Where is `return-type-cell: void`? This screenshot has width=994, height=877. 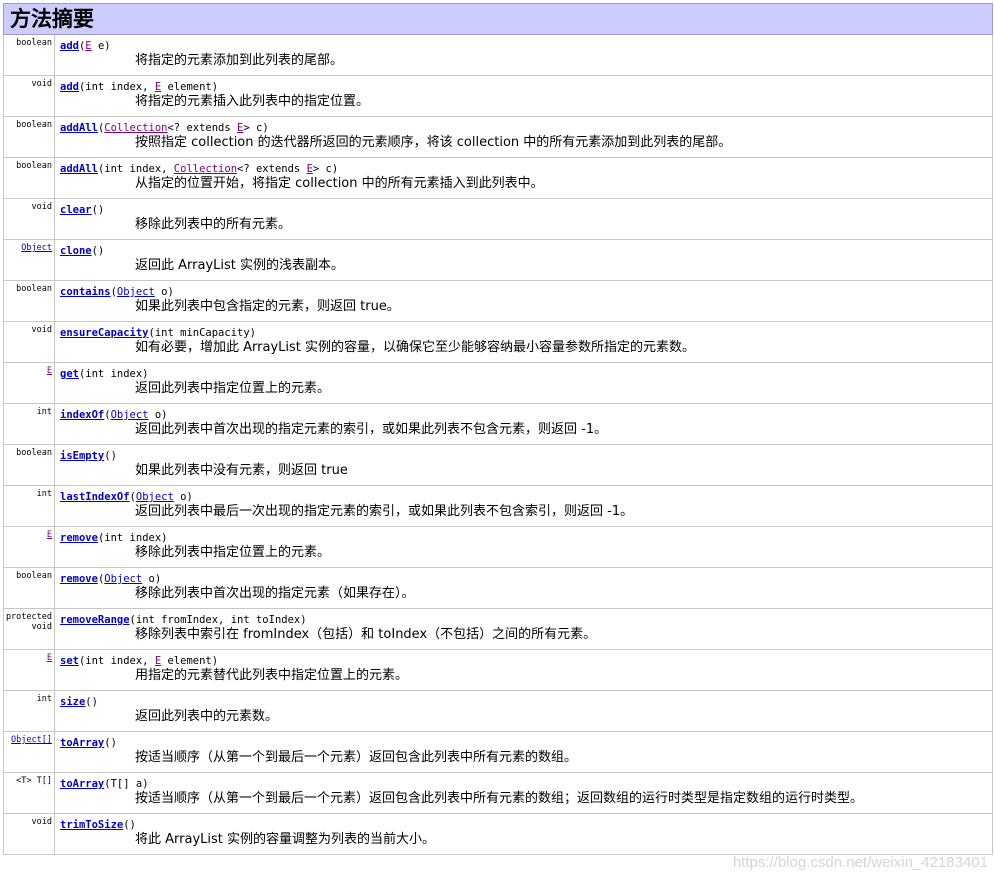 return-type-cell: void is located at coordinates (29, 96).